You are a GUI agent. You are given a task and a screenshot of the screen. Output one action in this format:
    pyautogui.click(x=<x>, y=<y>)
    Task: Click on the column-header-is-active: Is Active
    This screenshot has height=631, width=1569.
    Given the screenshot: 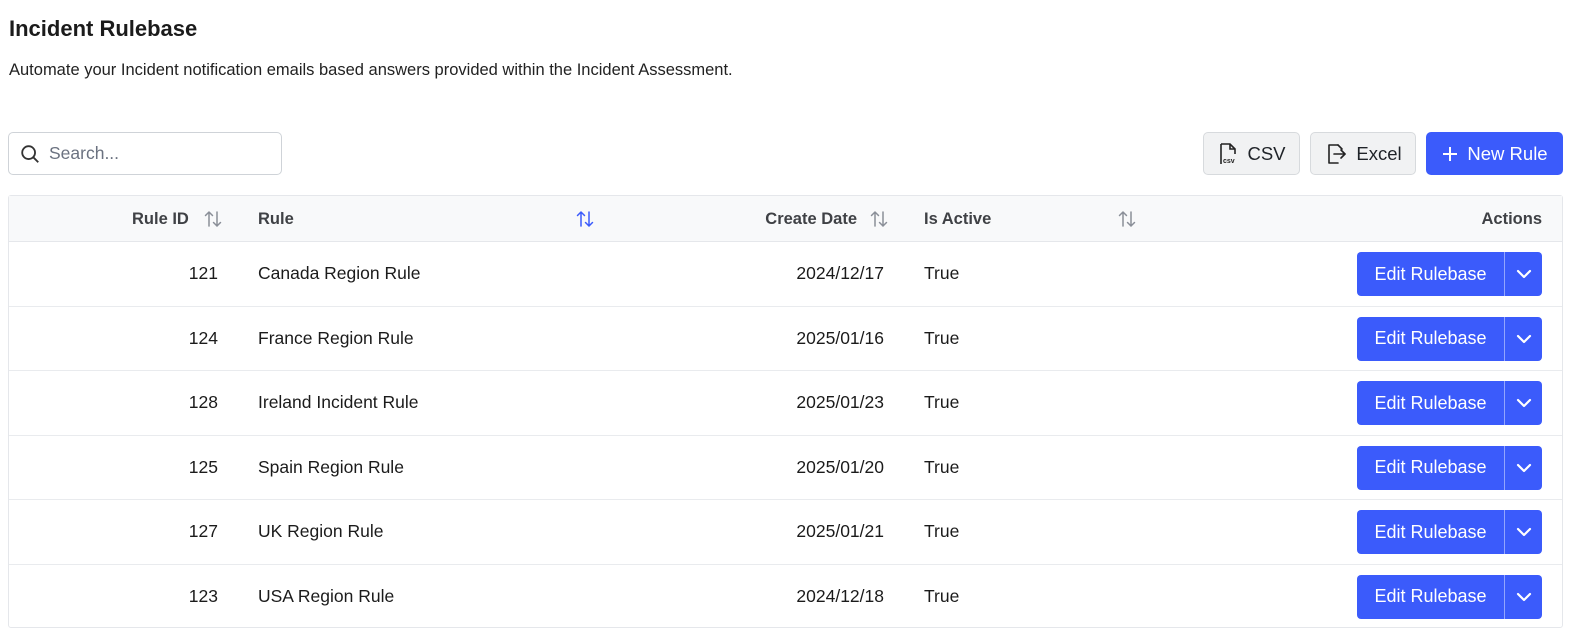 What is the action you would take?
    pyautogui.click(x=957, y=219)
    